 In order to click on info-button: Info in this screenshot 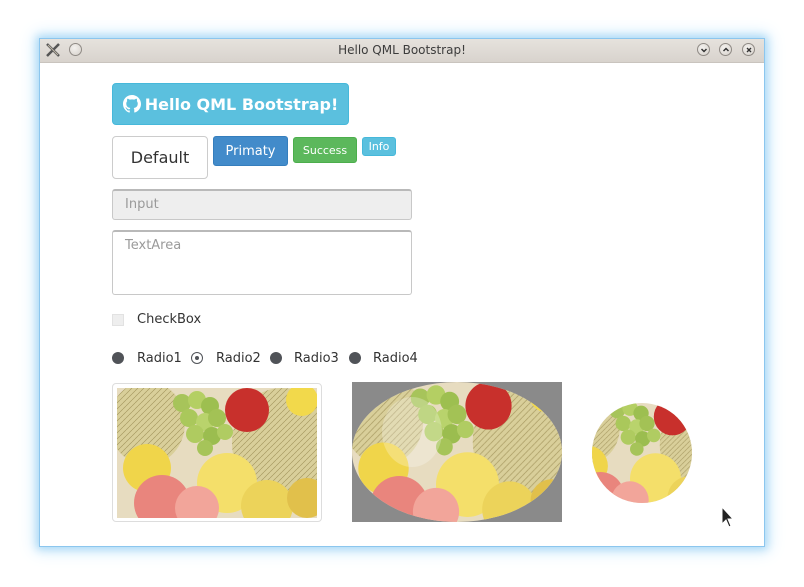, I will do `click(379, 146)`.